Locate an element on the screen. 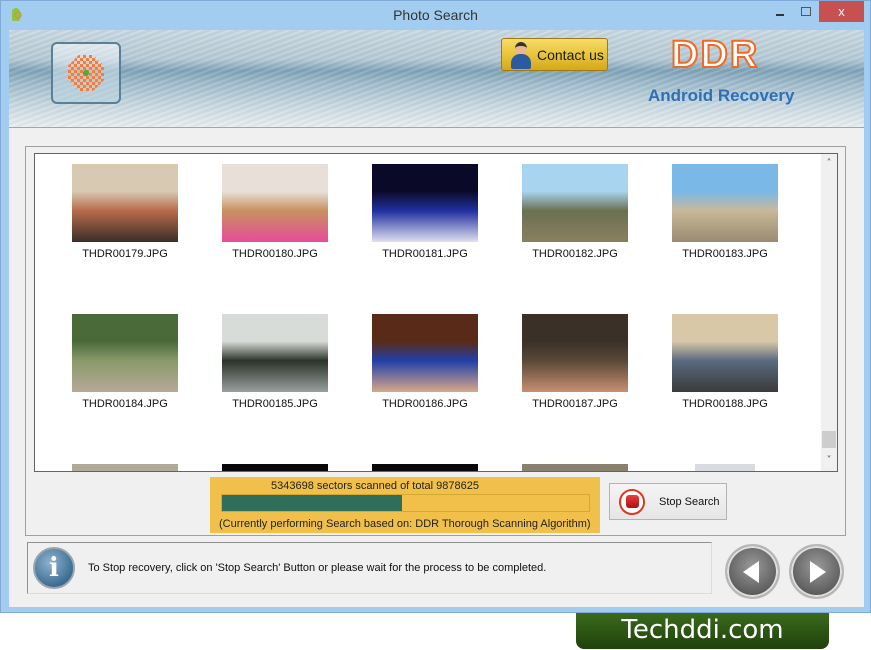 Image resolution: width=871 pixels, height=650 pixels. photo-thumbnail: THDR00182.JPG is located at coordinates (575, 212).